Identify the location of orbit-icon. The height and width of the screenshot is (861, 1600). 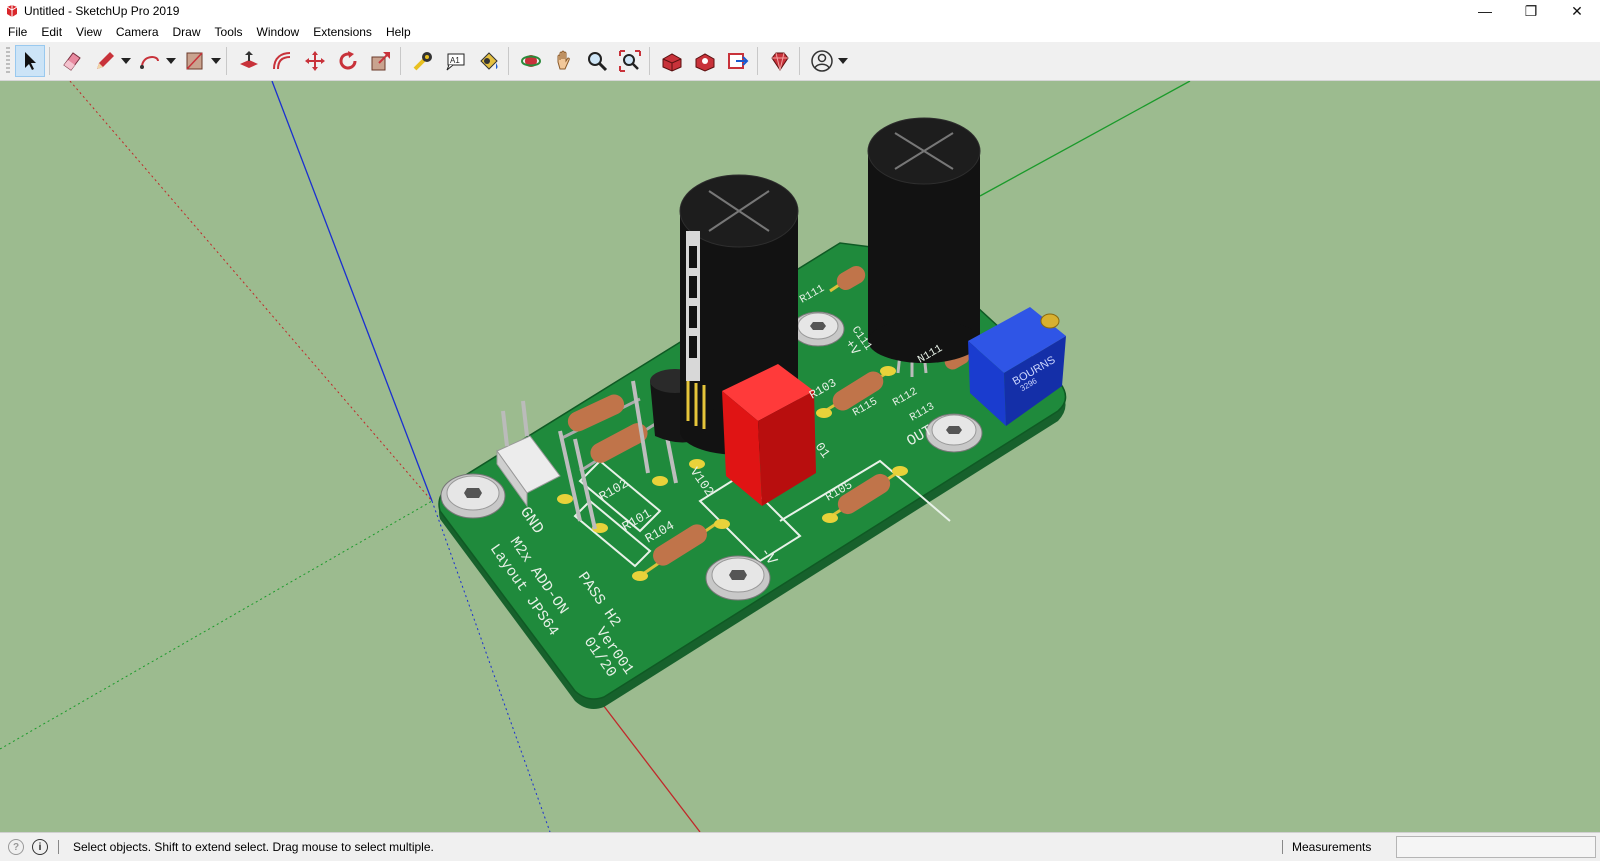
(531, 61).